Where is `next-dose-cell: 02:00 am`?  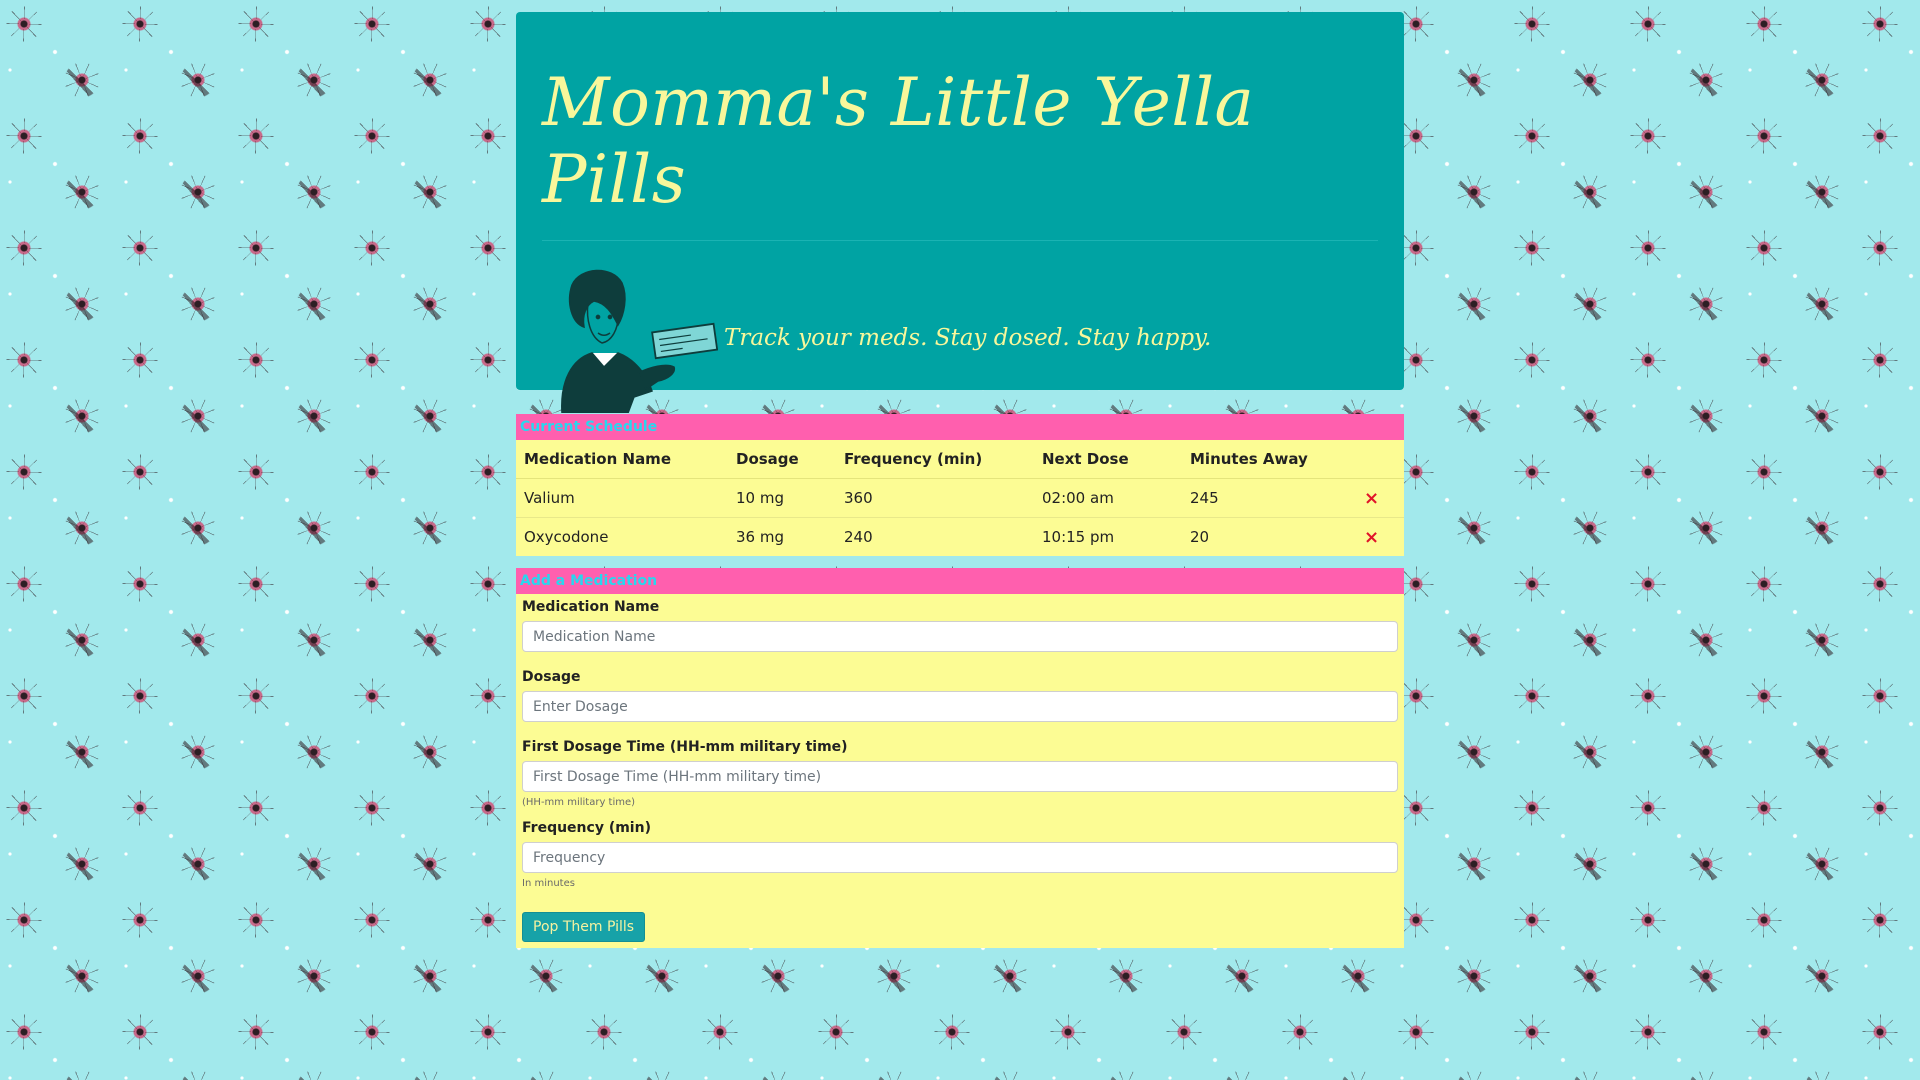 next-dose-cell: 02:00 am is located at coordinates (1108, 498).